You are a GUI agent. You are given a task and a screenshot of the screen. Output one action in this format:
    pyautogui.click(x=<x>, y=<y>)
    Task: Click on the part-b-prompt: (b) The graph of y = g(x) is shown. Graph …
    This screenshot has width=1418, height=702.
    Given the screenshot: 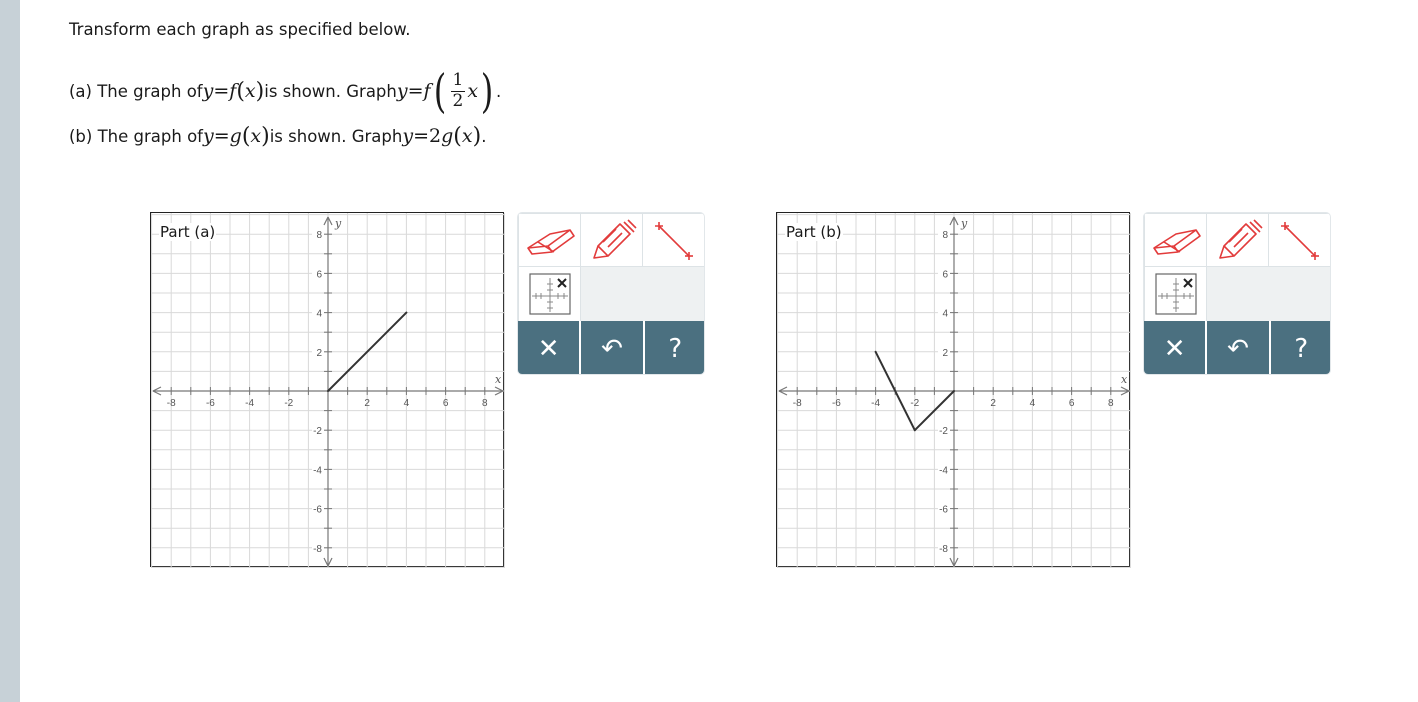 What is the action you would take?
    pyautogui.click(x=278, y=136)
    